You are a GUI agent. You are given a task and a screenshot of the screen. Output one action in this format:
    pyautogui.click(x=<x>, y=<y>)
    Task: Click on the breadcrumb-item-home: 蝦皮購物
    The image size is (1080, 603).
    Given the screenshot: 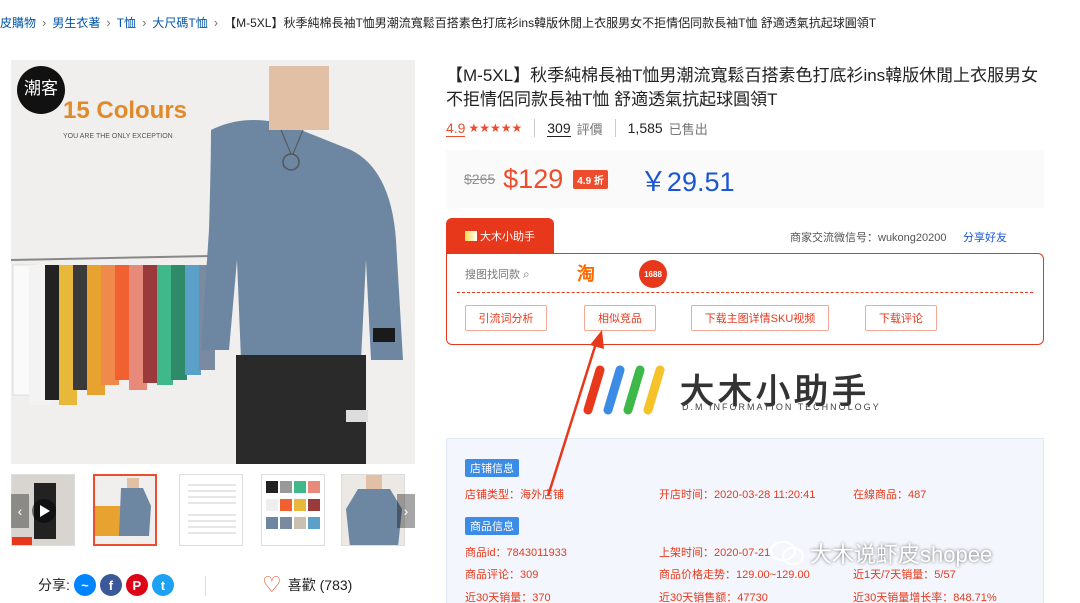 What is the action you would take?
    pyautogui.click(x=18, y=22)
    